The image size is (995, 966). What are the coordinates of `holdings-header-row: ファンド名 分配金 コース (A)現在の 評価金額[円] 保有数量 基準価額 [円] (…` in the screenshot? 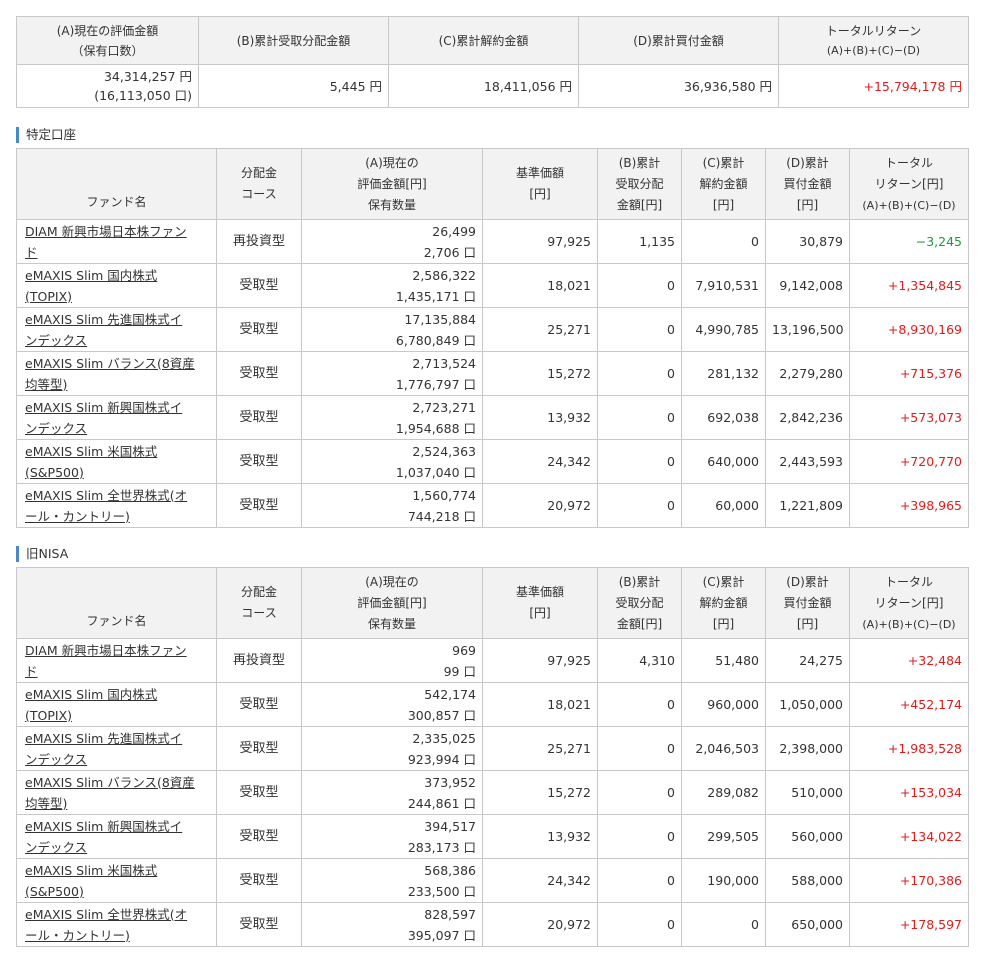 It's located at (492, 184).